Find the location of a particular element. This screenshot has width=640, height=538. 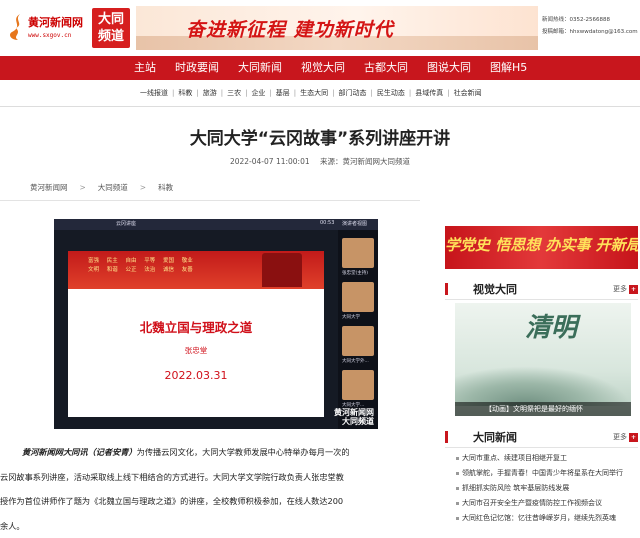

nav-item: 视觉大同 is located at coordinates (323, 68).